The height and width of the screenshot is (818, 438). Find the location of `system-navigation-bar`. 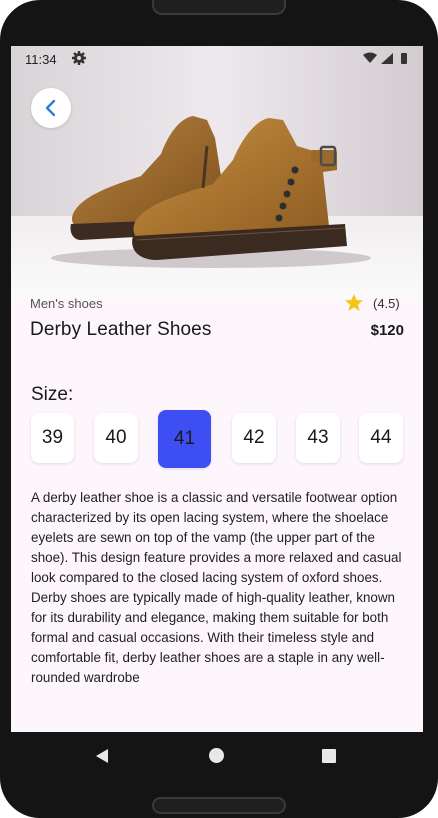

system-navigation-bar is located at coordinates (217, 756).